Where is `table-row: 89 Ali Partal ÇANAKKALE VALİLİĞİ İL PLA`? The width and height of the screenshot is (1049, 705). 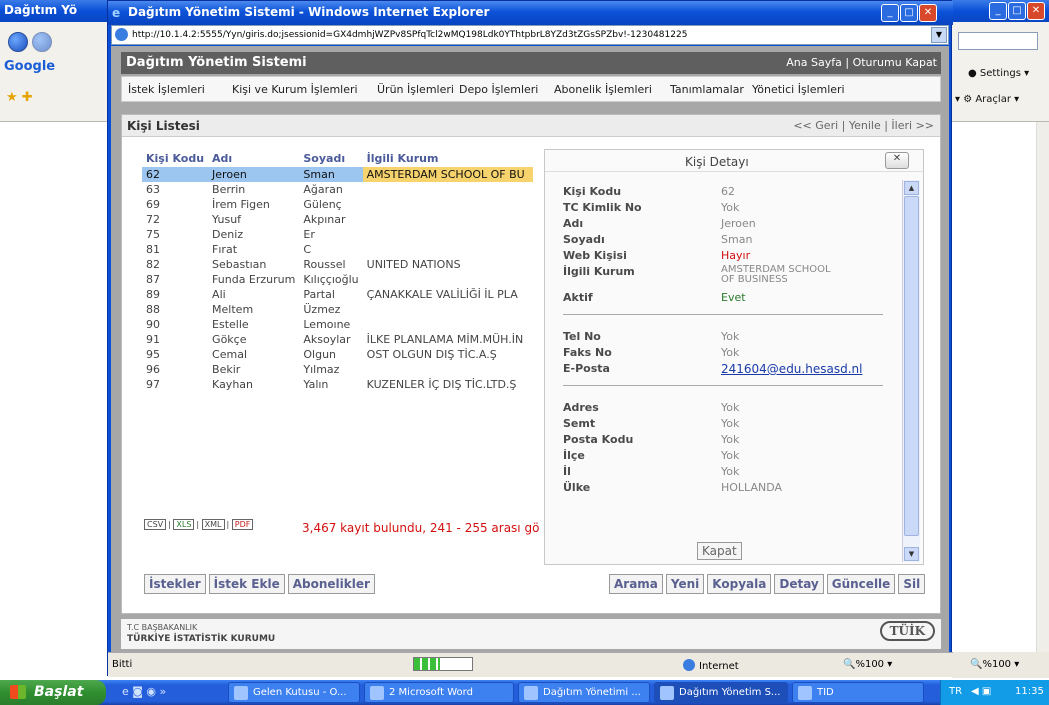 table-row: 89 Ali Partal ÇANAKKALE VALİLİĞİ İL PLA is located at coordinates (337, 294).